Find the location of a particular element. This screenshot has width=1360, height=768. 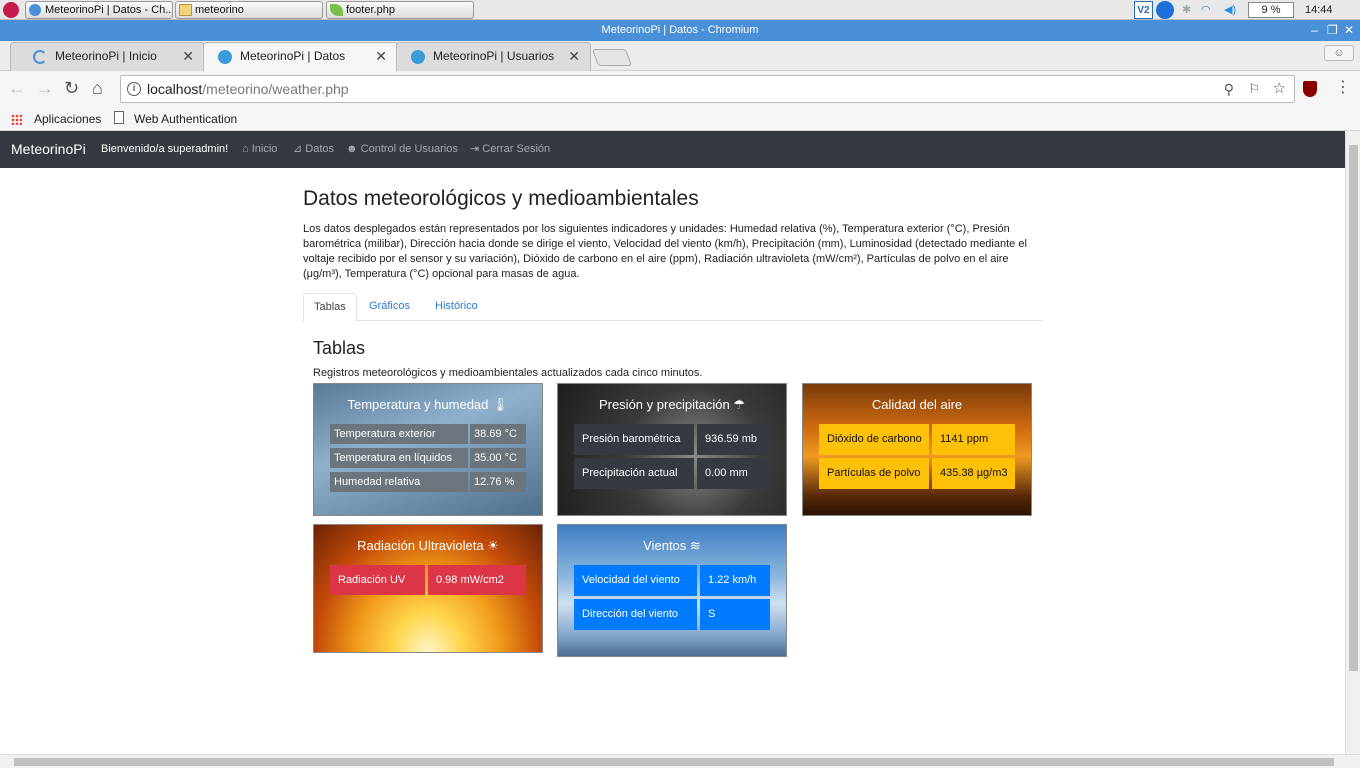

label-precipitacion: Precipitación actual is located at coordinates (634, 473).